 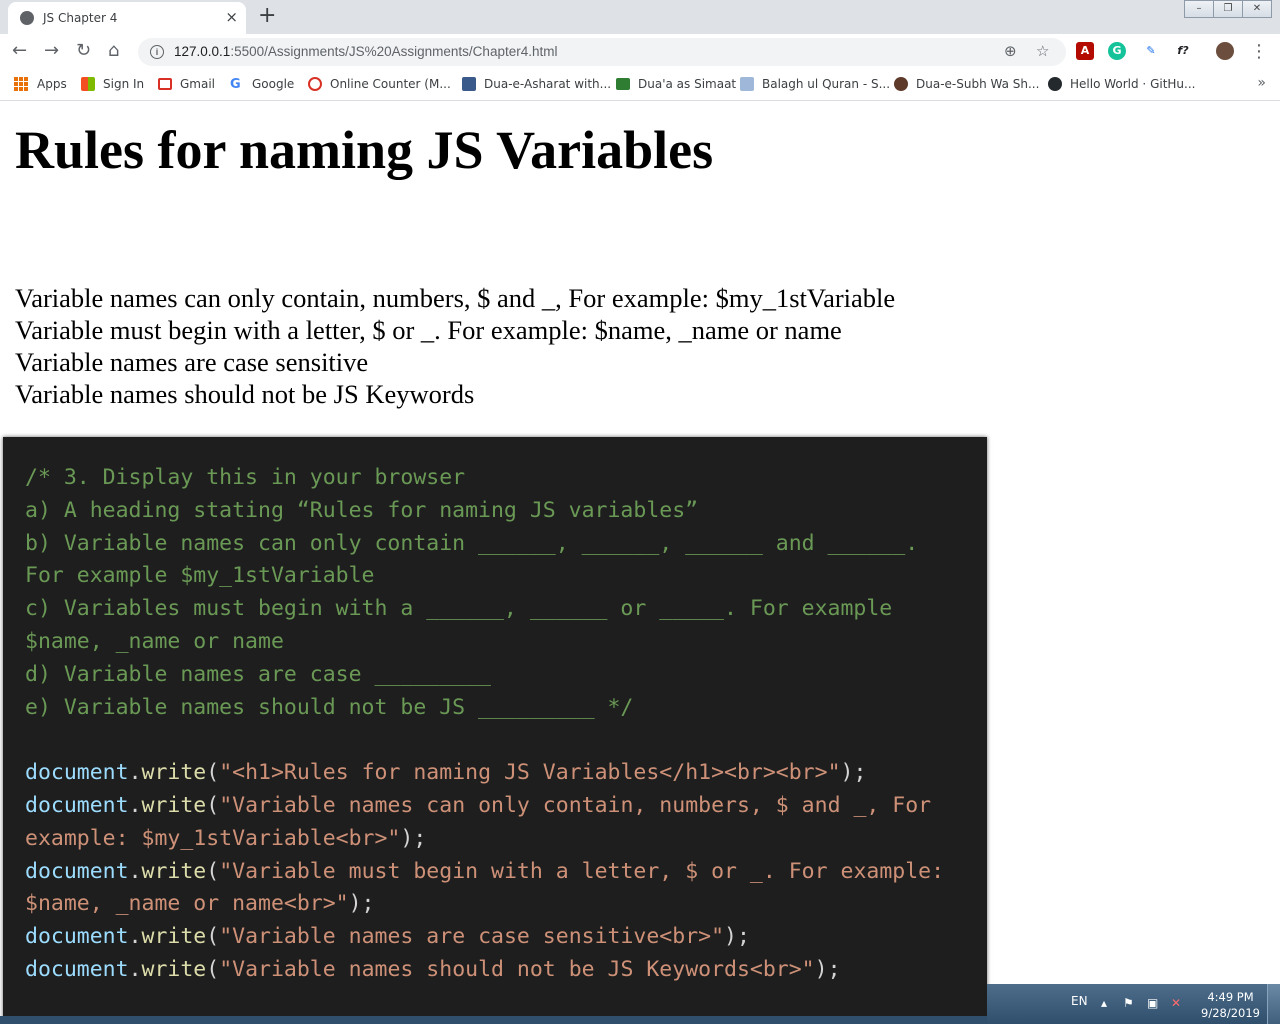 I want to click on close-window-button: ✕, so click(x=1257, y=9).